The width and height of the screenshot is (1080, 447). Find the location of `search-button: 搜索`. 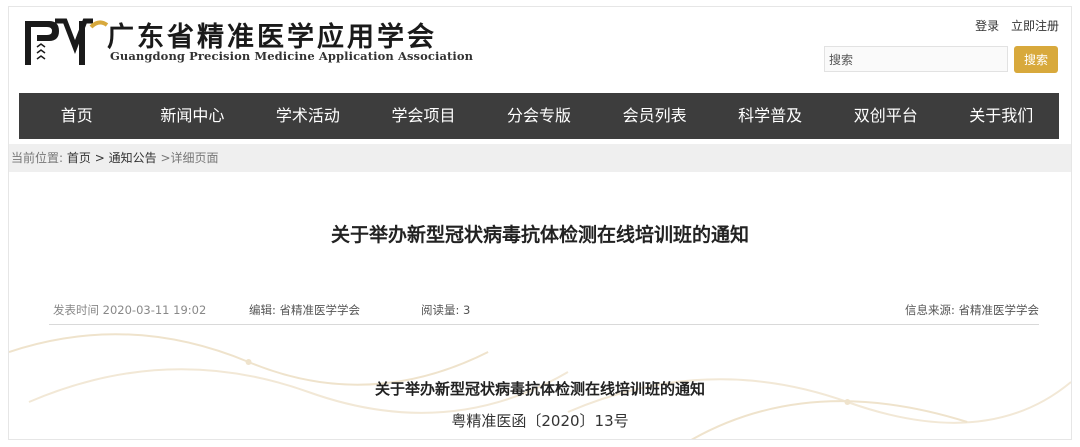

search-button: 搜索 is located at coordinates (1036, 59).